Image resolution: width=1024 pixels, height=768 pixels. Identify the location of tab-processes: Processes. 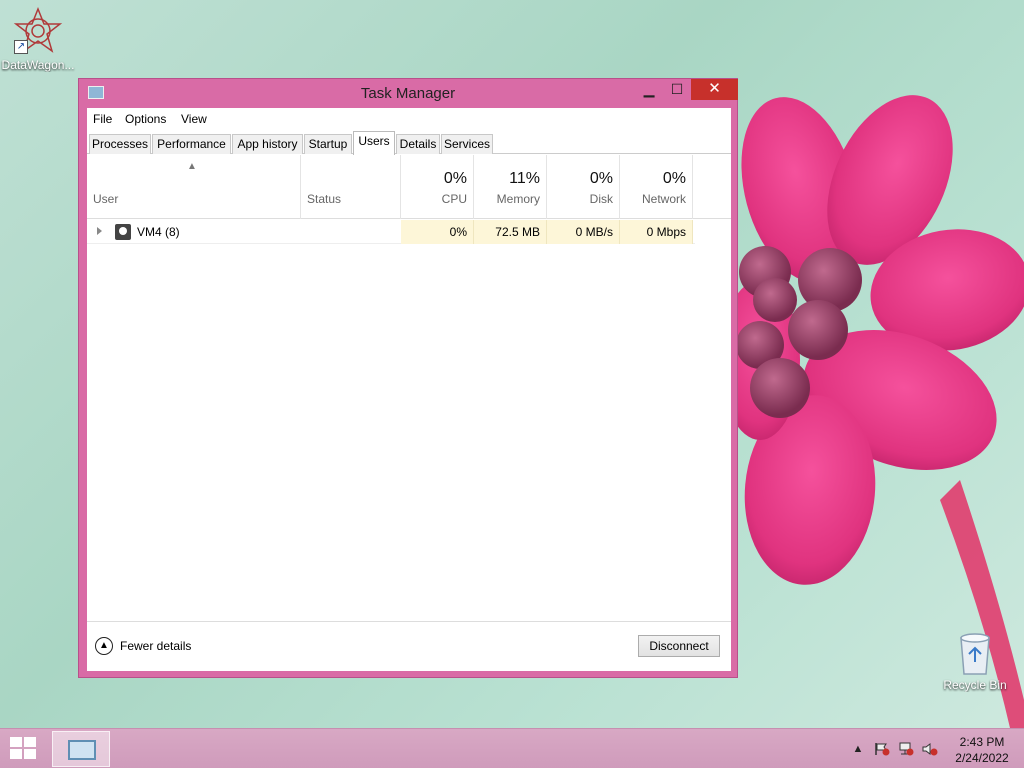
(120, 144).